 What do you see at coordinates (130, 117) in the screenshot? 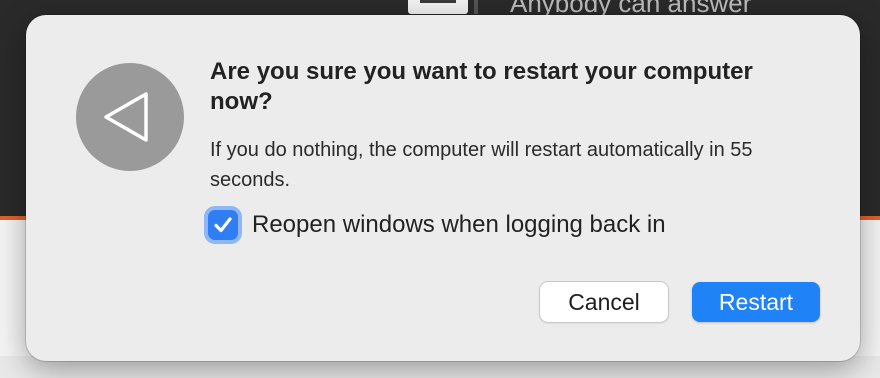
I see `back-triangle-icon` at bounding box center [130, 117].